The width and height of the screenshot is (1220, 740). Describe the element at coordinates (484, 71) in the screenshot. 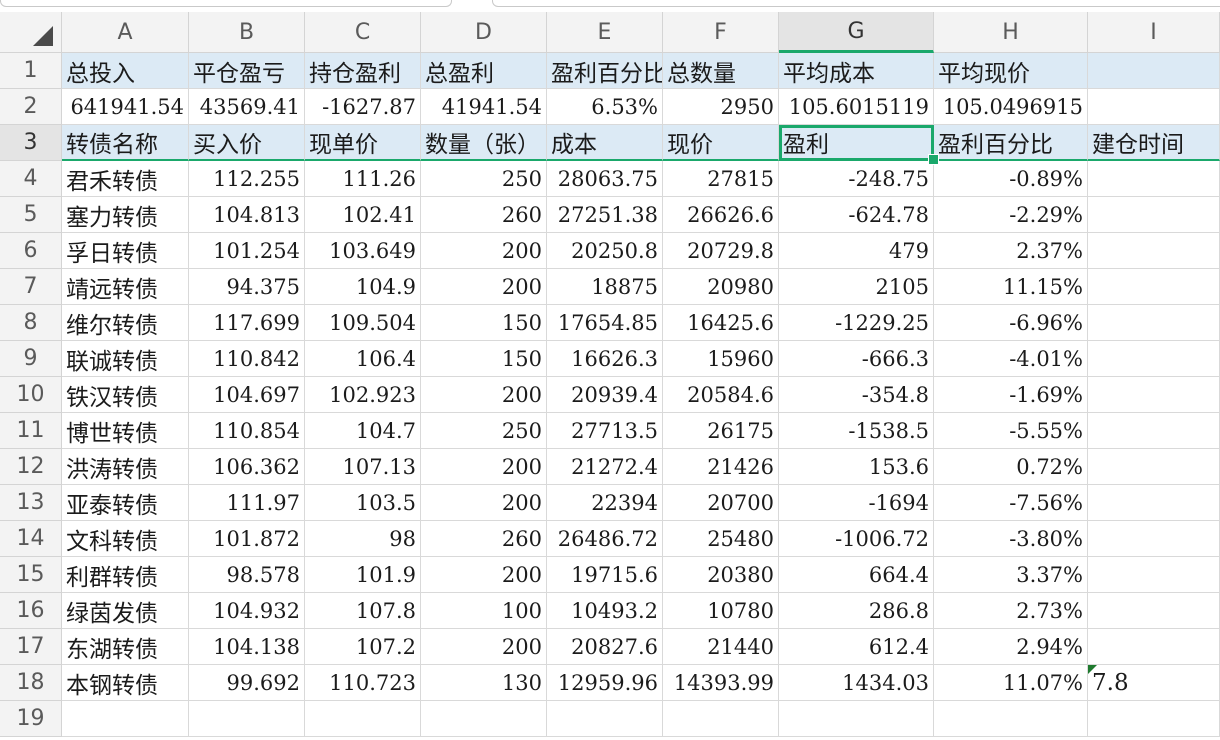

I see `cell-d1: 总盈利` at that location.